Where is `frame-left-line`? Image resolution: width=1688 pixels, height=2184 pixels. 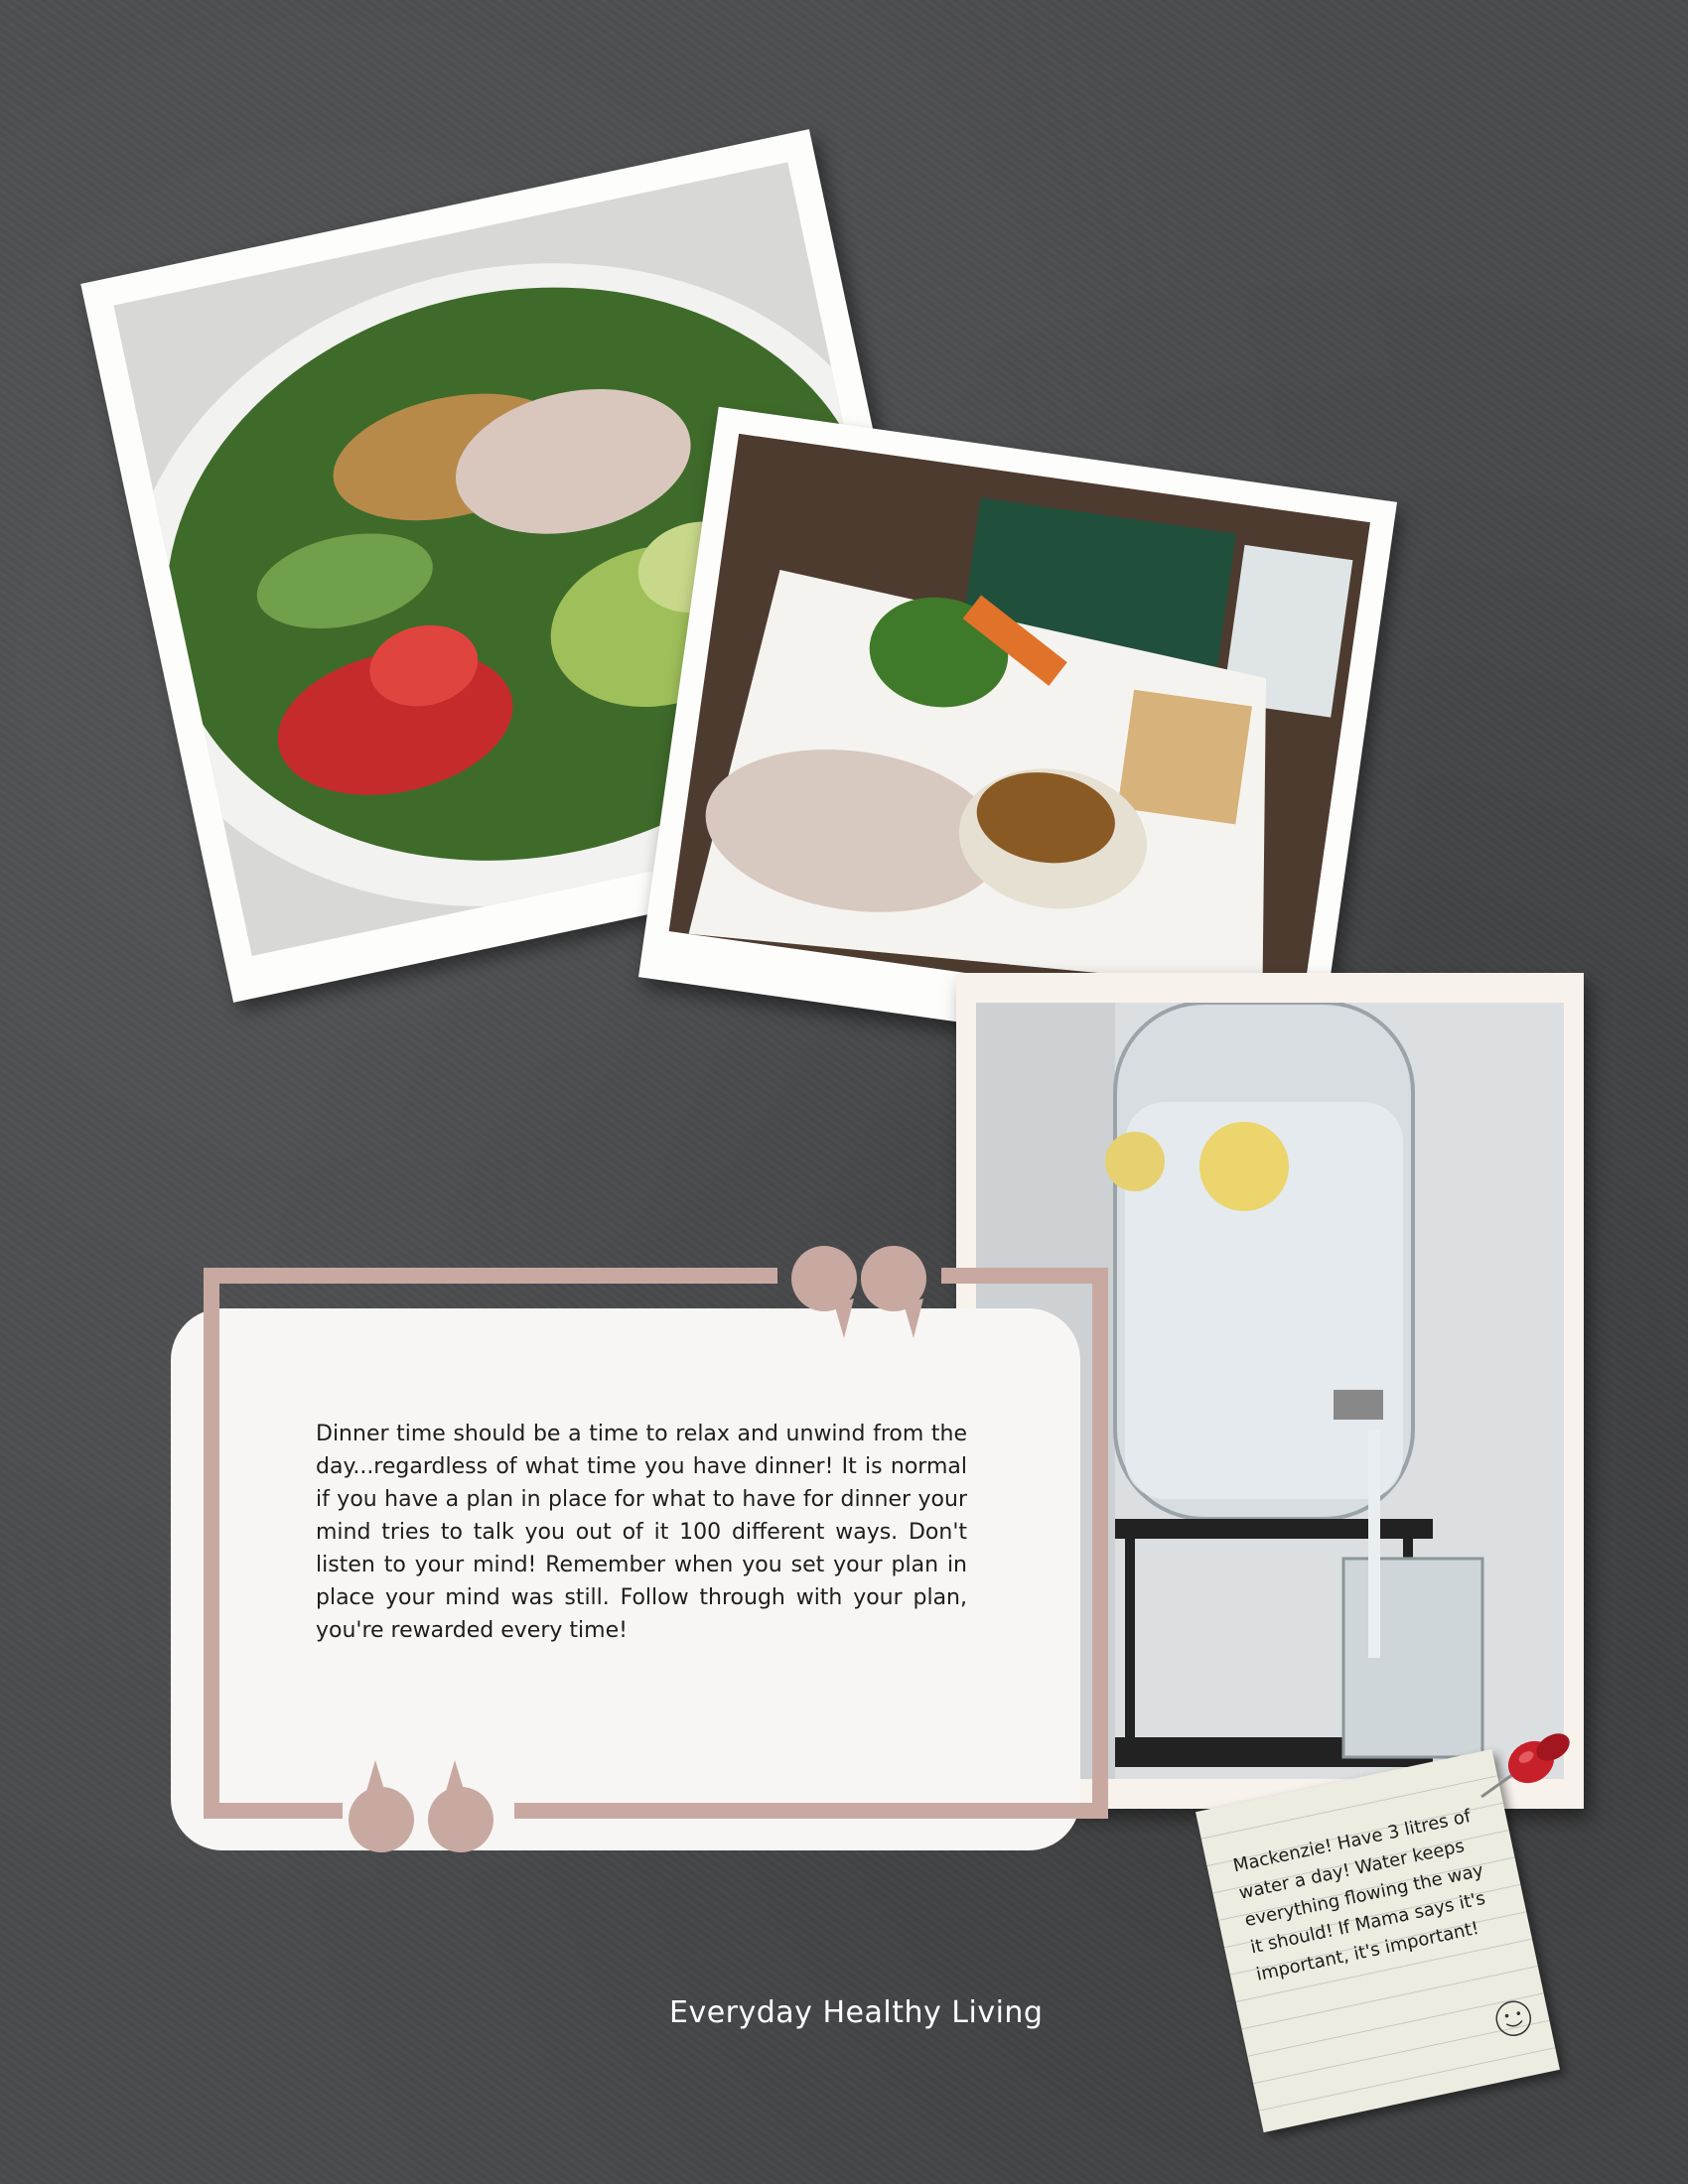
frame-left-line is located at coordinates (211, 1543).